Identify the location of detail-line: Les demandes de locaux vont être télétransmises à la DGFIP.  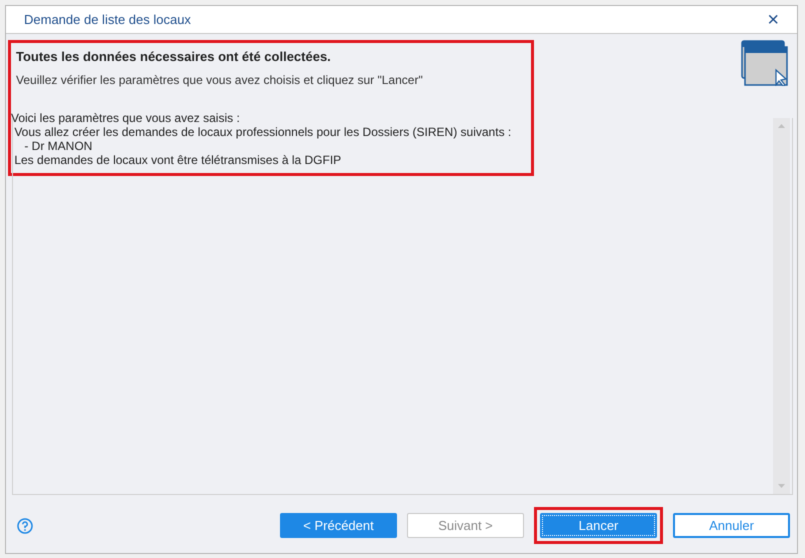
(177, 159).